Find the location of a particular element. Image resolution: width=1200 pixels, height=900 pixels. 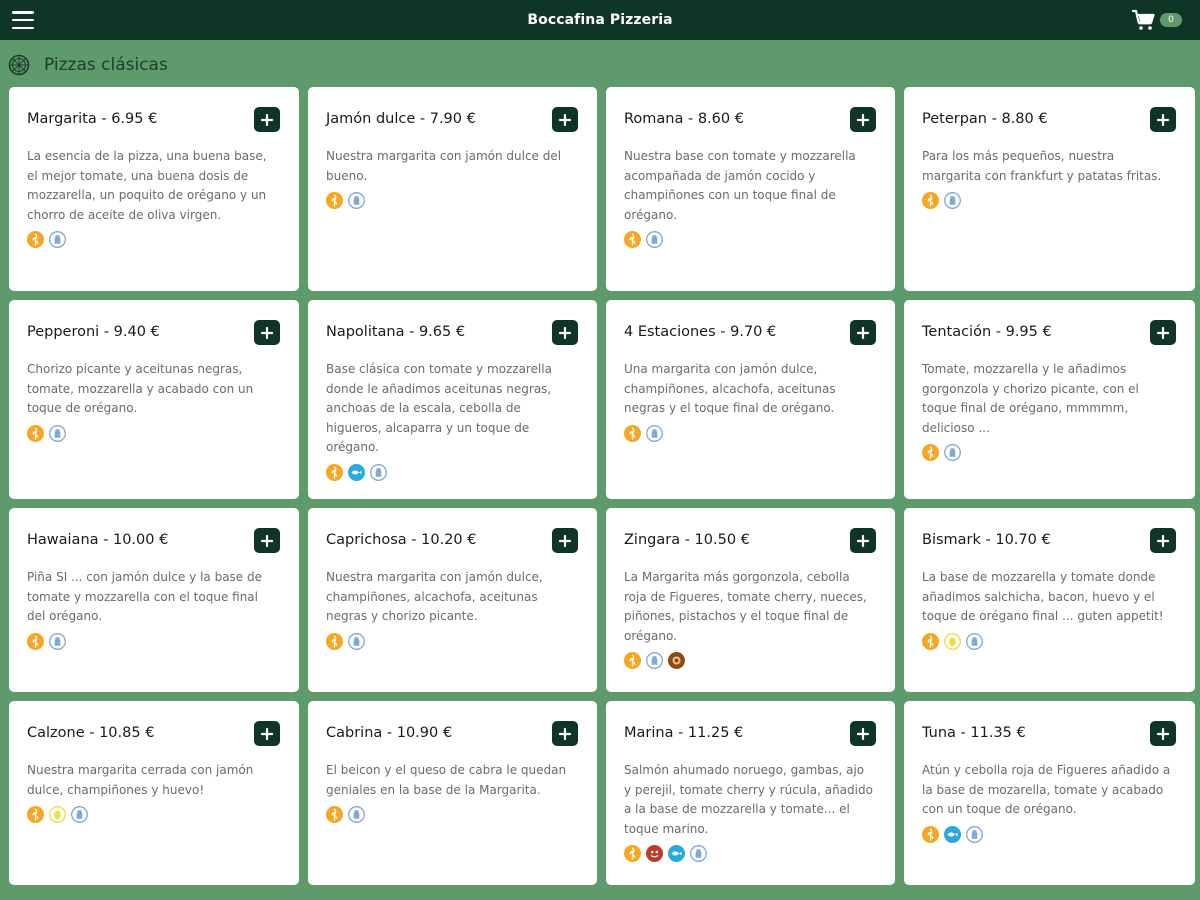

product-title: Napolitana - 9.65 € is located at coordinates (396, 332).